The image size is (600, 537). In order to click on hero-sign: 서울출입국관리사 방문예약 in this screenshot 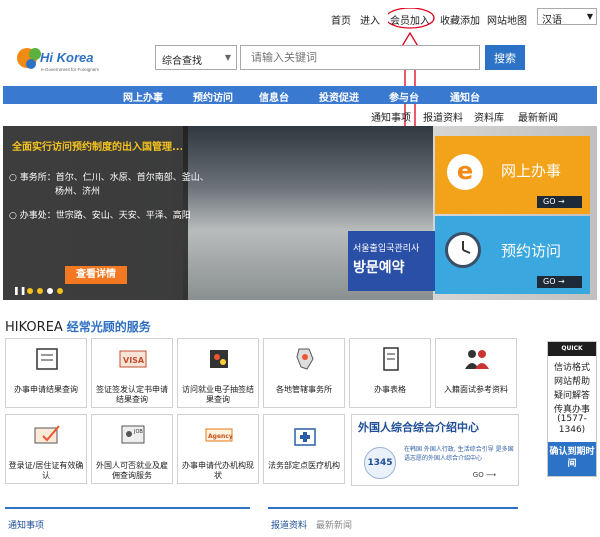, I will do `click(395, 261)`.